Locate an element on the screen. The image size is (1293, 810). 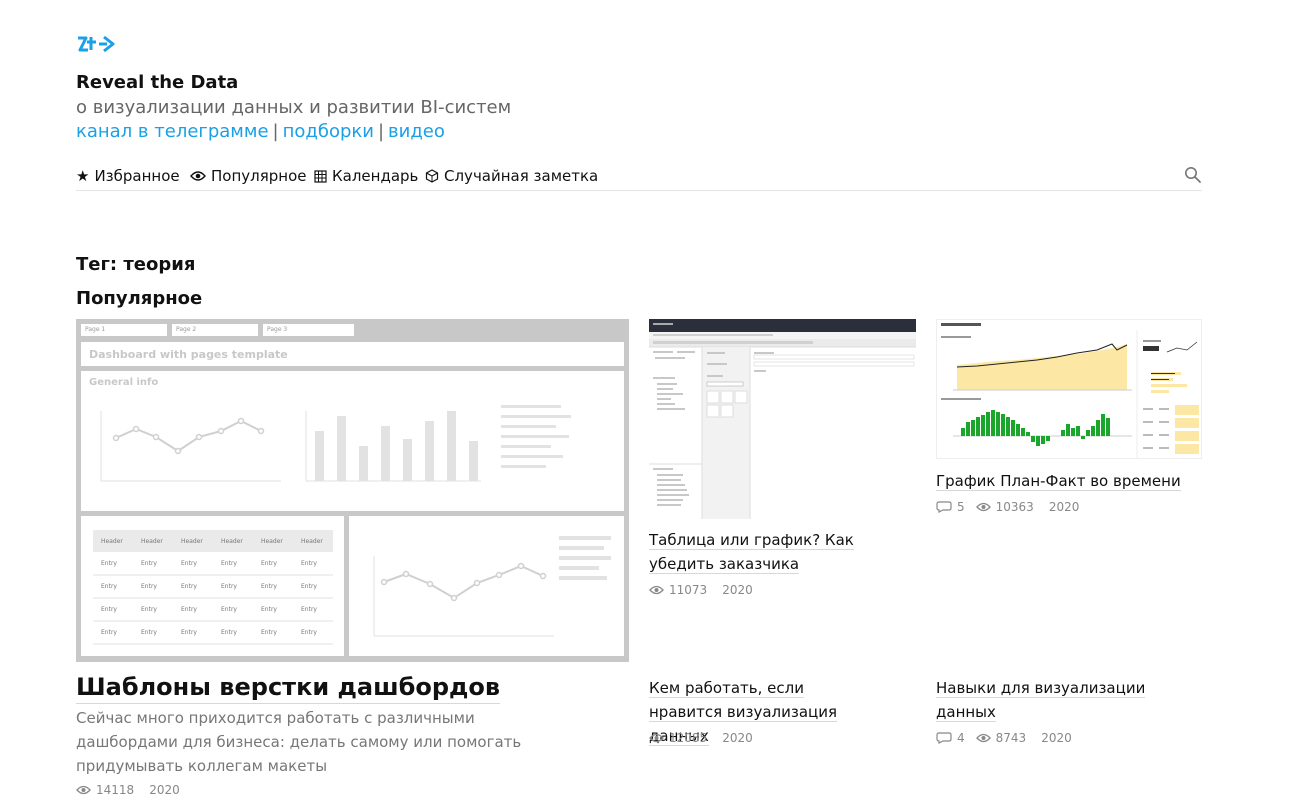
star-icon: ★ is located at coordinates (83, 175).